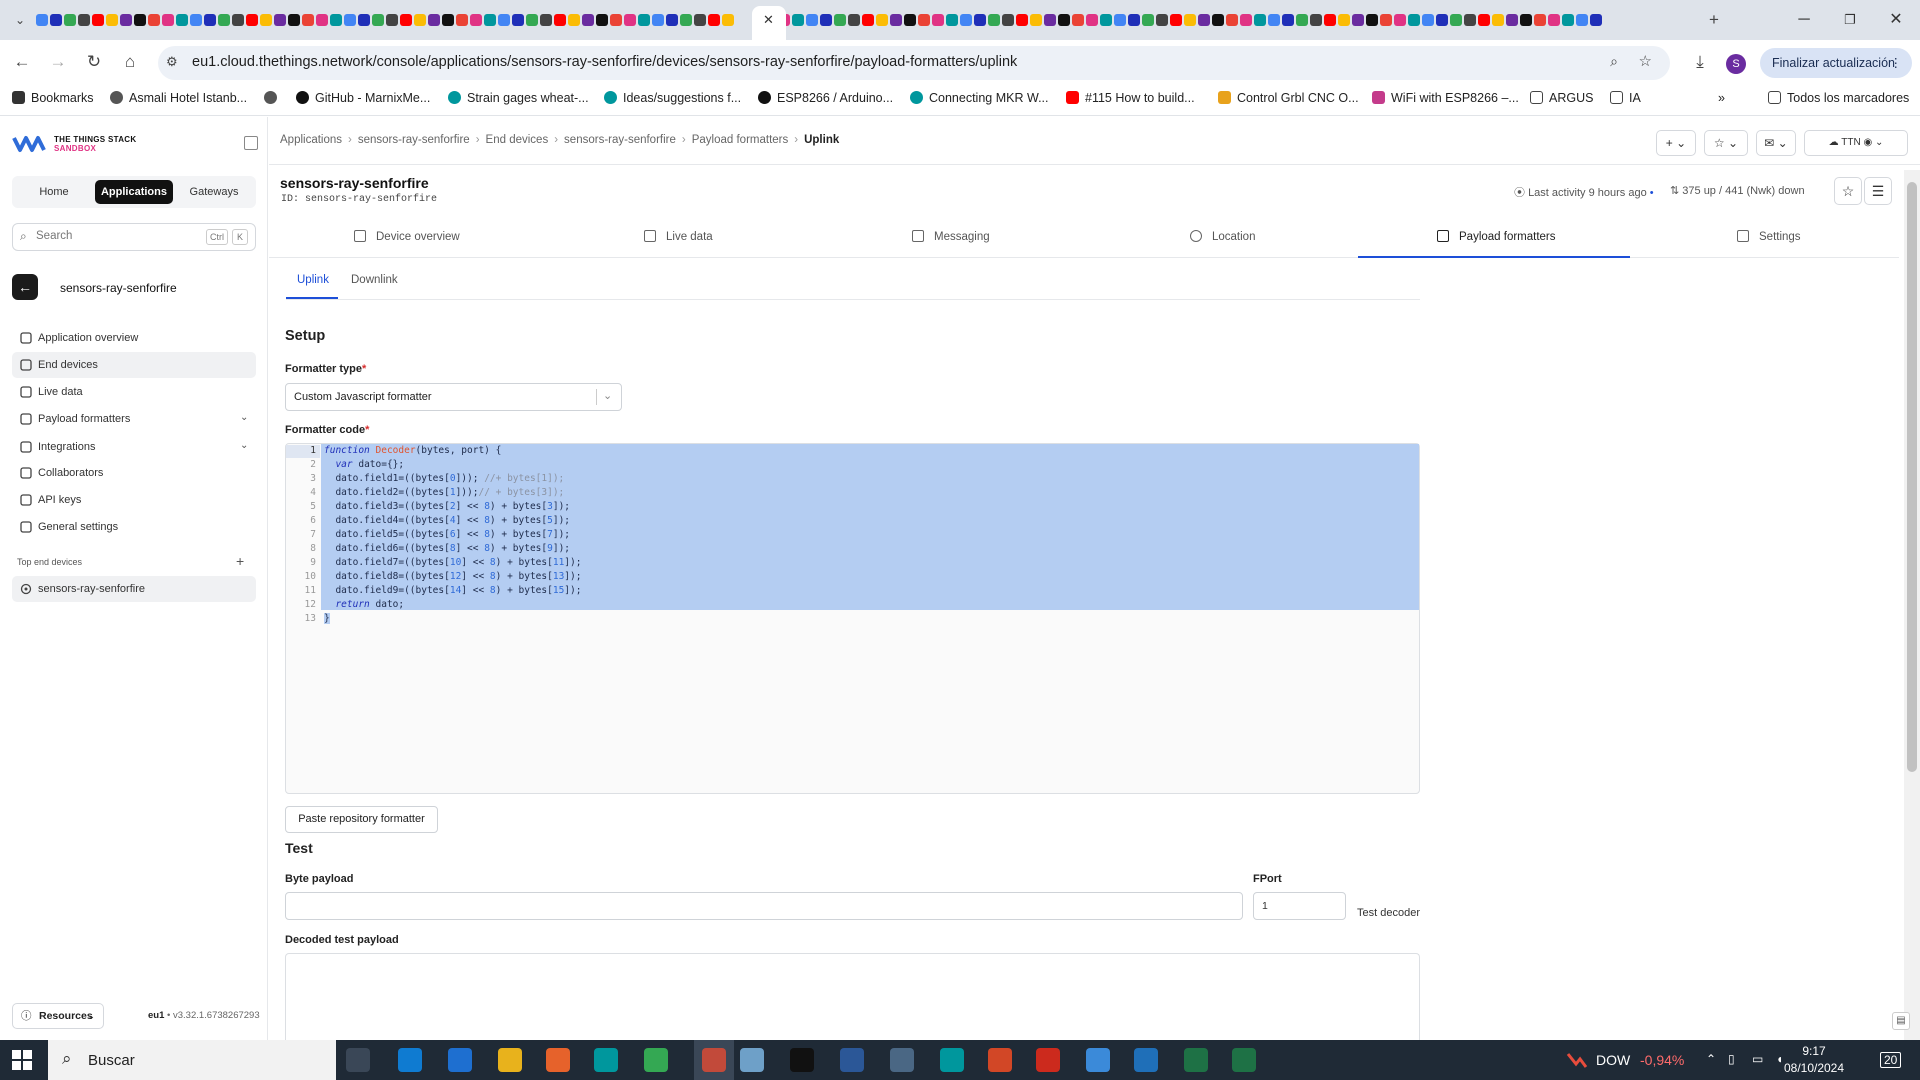 The height and width of the screenshot is (1080, 1920). Describe the element at coordinates (172, 62) in the screenshot. I see `site-info-icon: ⚙` at that location.